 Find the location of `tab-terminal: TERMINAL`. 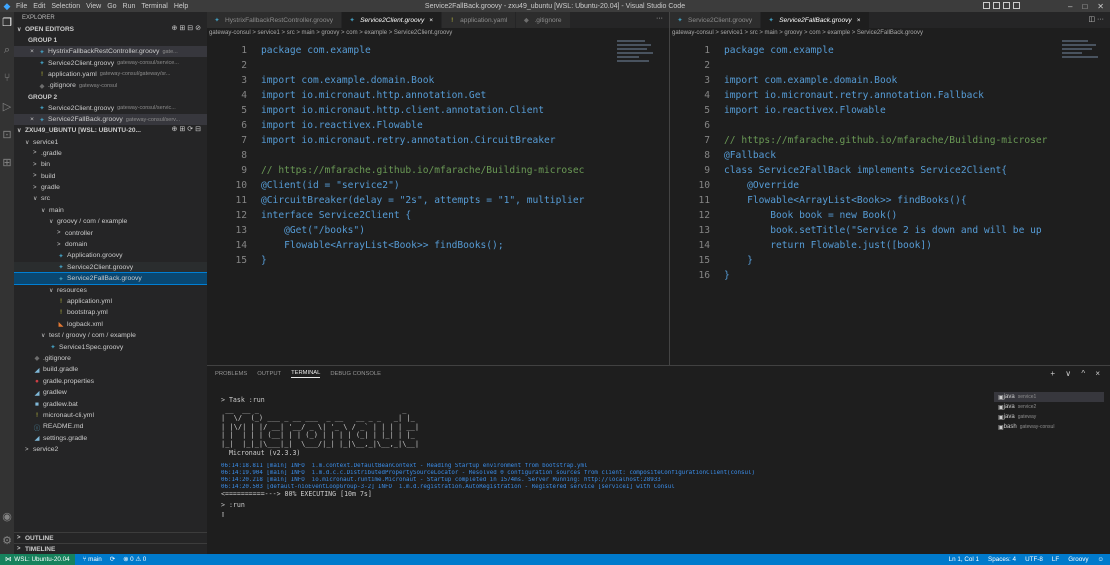

tab-terminal: TERMINAL is located at coordinates (306, 374).